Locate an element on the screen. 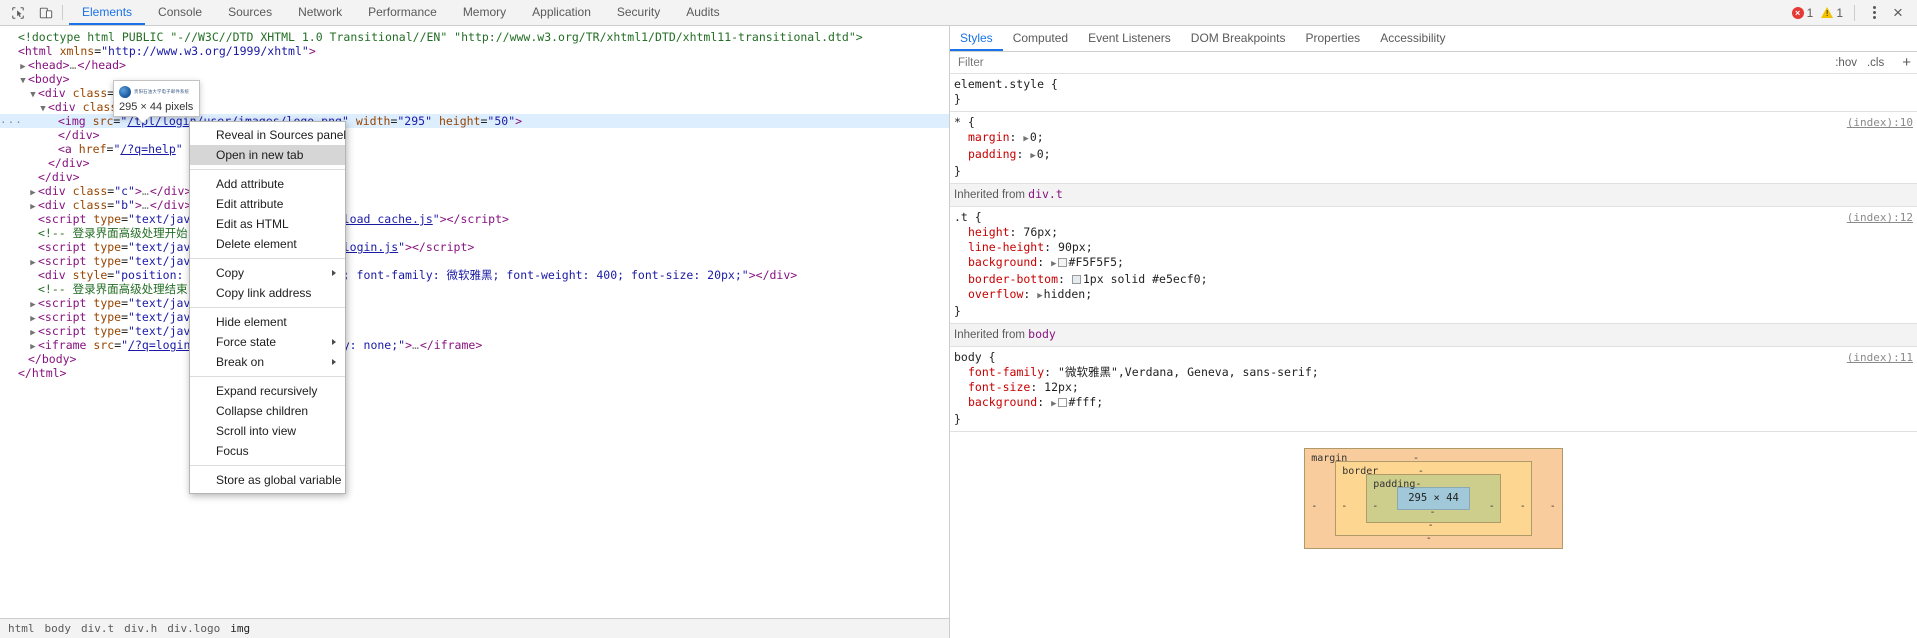 The width and height of the screenshot is (1917, 638). tab-security: Security is located at coordinates (638, 12).